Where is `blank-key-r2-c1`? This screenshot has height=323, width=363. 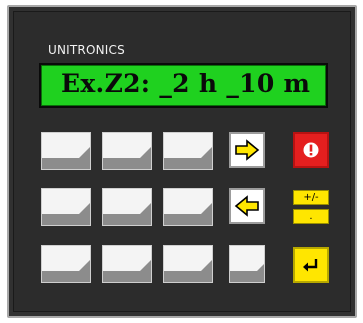 blank-key-r2-c1 is located at coordinates (66, 207).